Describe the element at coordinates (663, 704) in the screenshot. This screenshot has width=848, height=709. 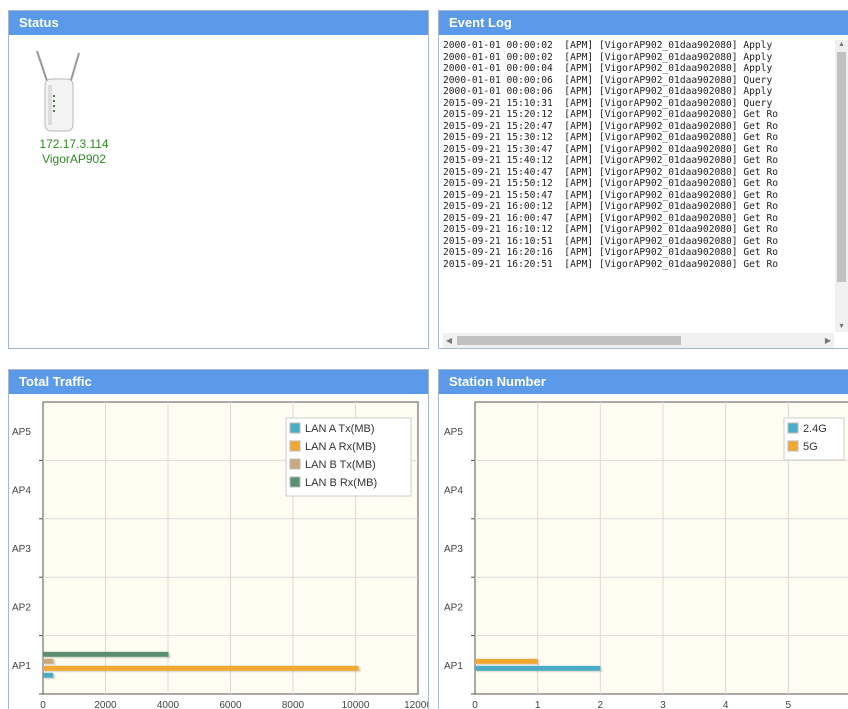
I see `x-tick-label: 3` at that location.